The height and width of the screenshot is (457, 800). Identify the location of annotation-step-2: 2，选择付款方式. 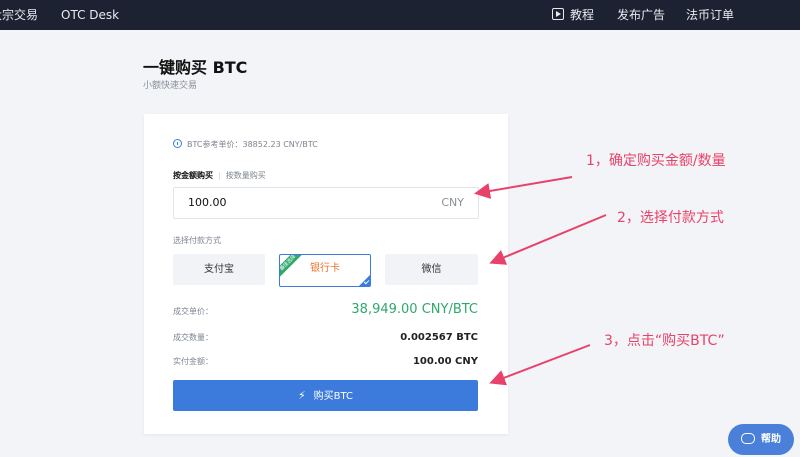
(670, 218).